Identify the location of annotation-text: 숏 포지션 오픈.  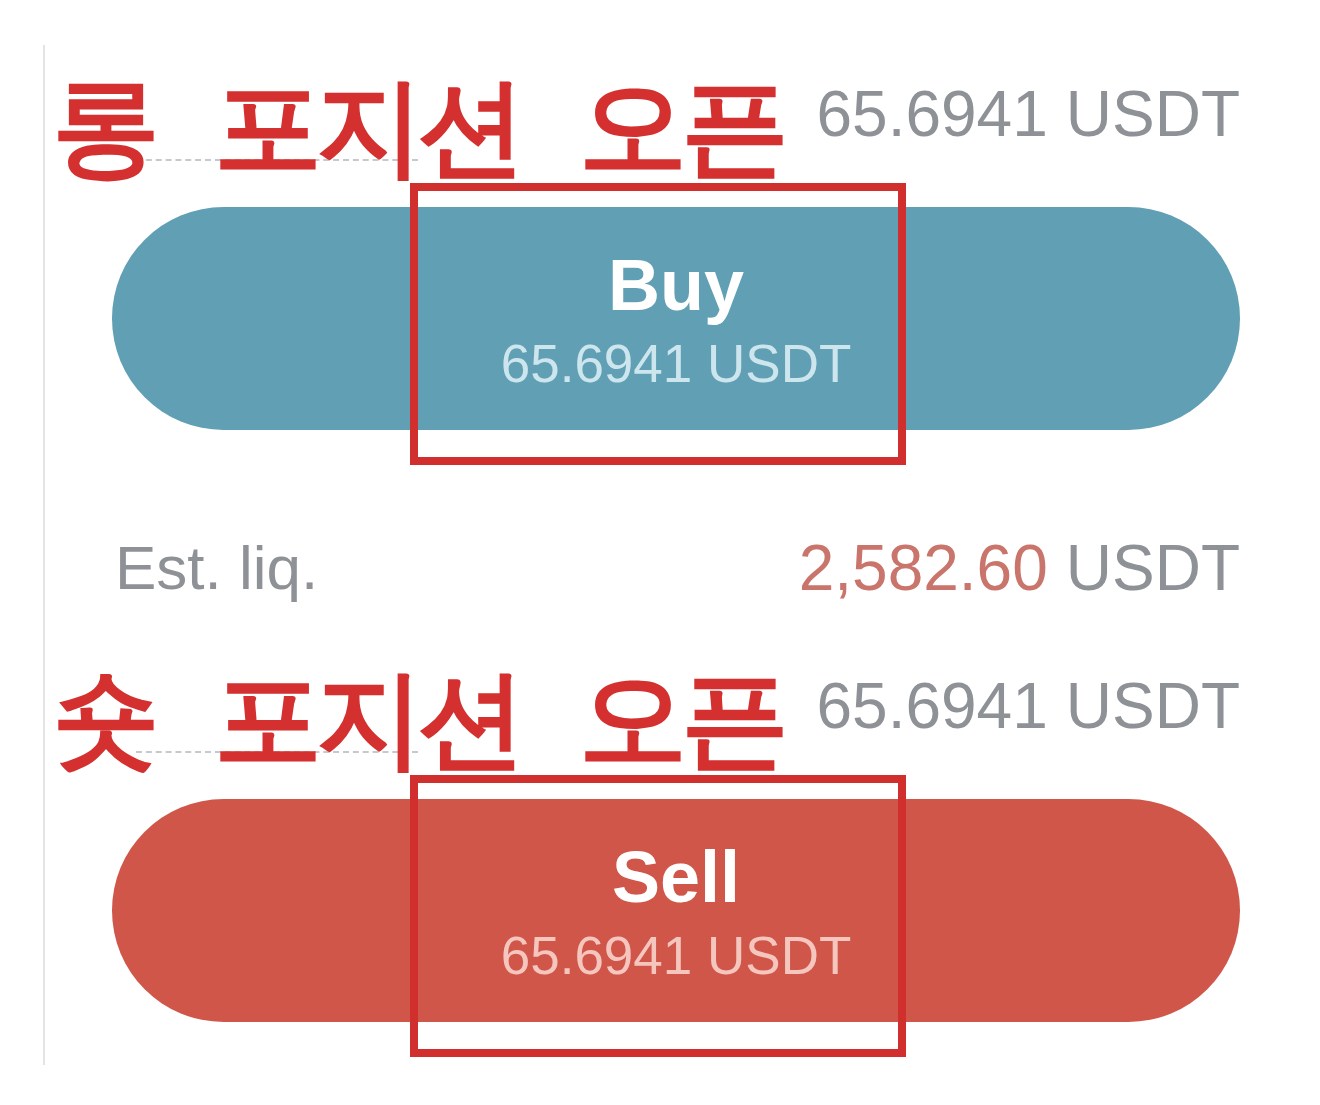
(418, 719).